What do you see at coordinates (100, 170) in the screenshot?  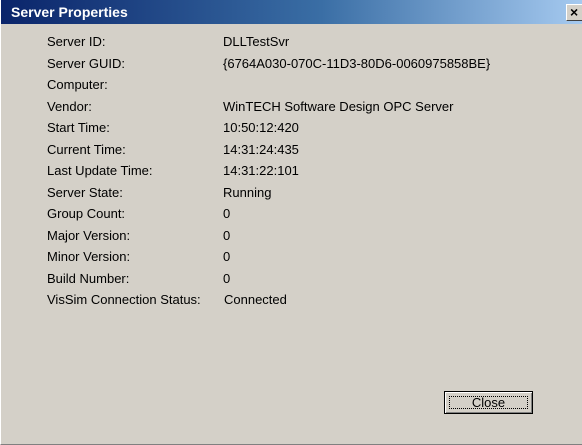 I see `property-label: Last Update Time:` at bounding box center [100, 170].